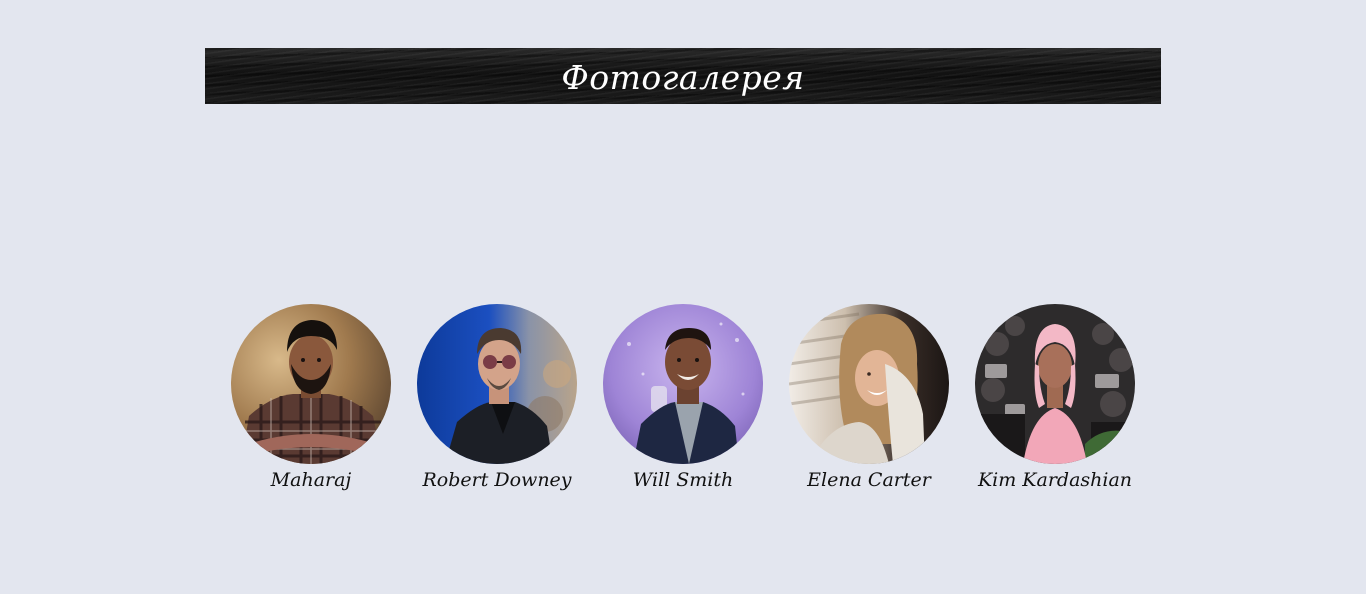  What do you see at coordinates (497, 384) in the screenshot?
I see `person-photo-robert-downey` at bounding box center [497, 384].